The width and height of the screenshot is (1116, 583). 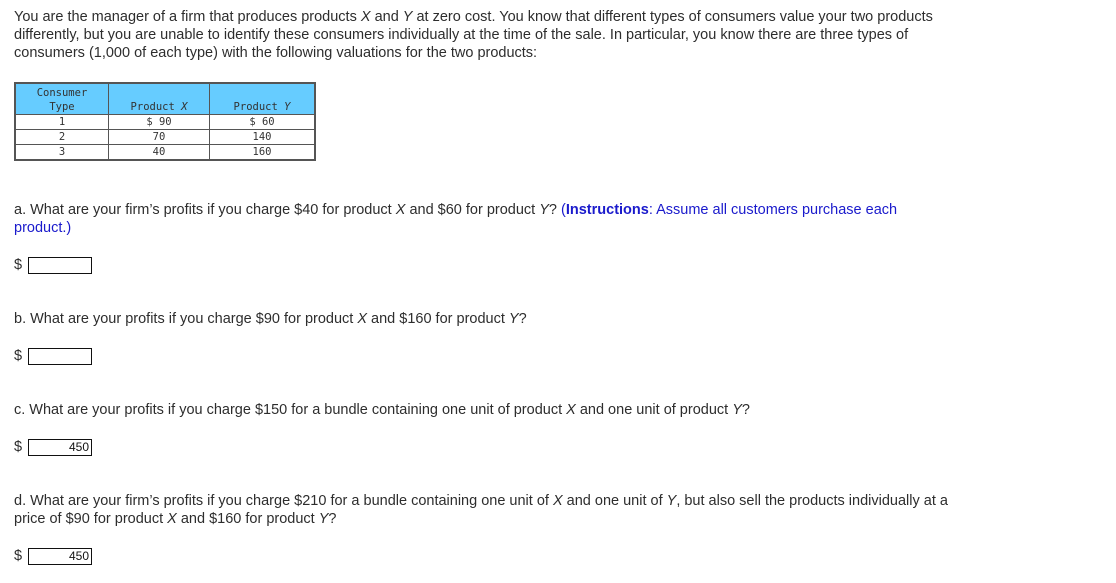 I want to click on cell-product-x: 40, so click(x=159, y=152).